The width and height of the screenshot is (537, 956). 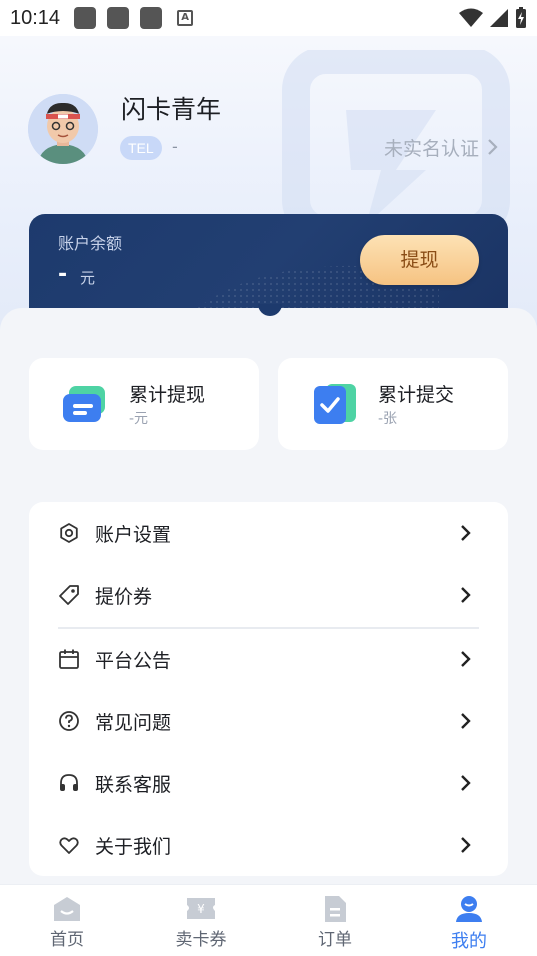 What do you see at coordinates (499, 18) in the screenshot?
I see `signal-icon` at bounding box center [499, 18].